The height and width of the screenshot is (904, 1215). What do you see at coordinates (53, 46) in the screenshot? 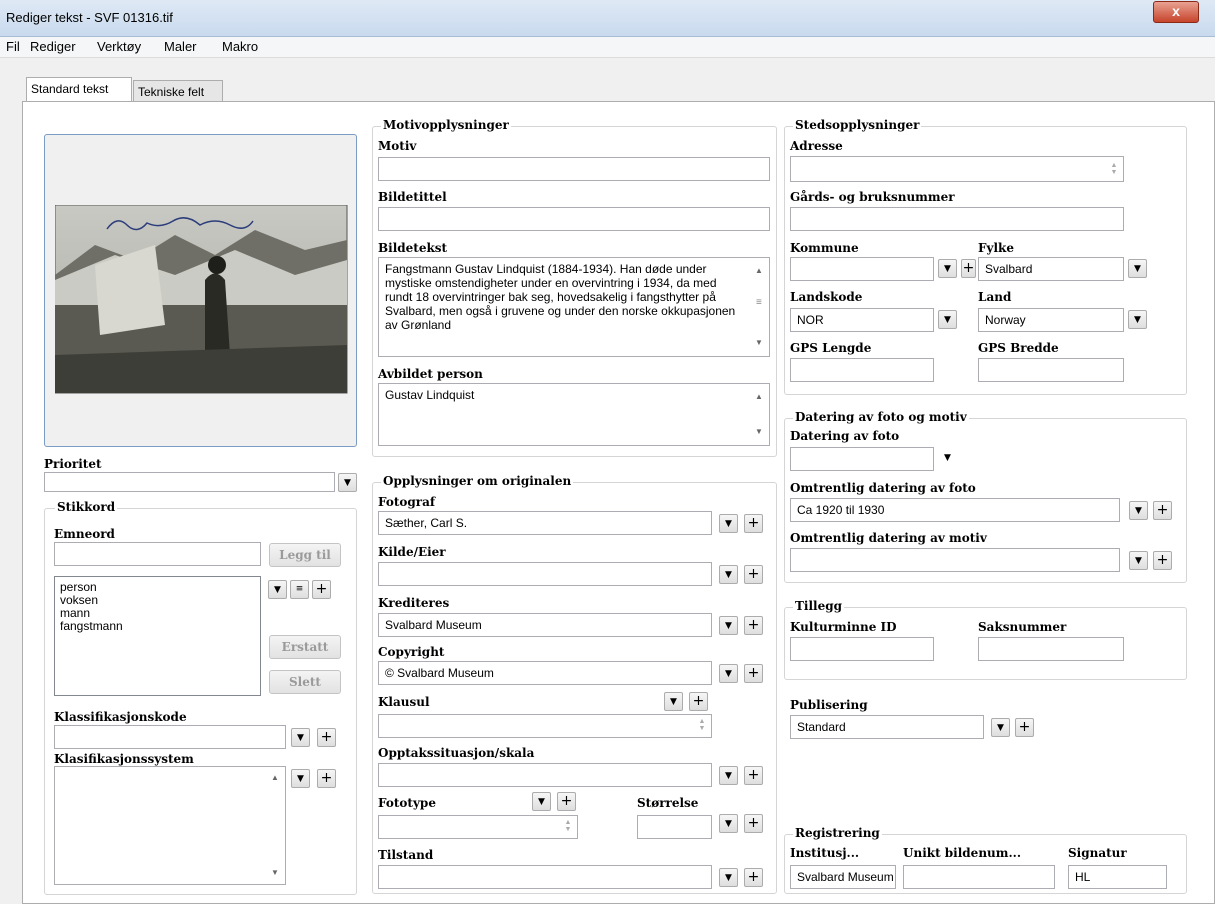
I see `menu-rediger: Rediger` at bounding box center [53, 46].